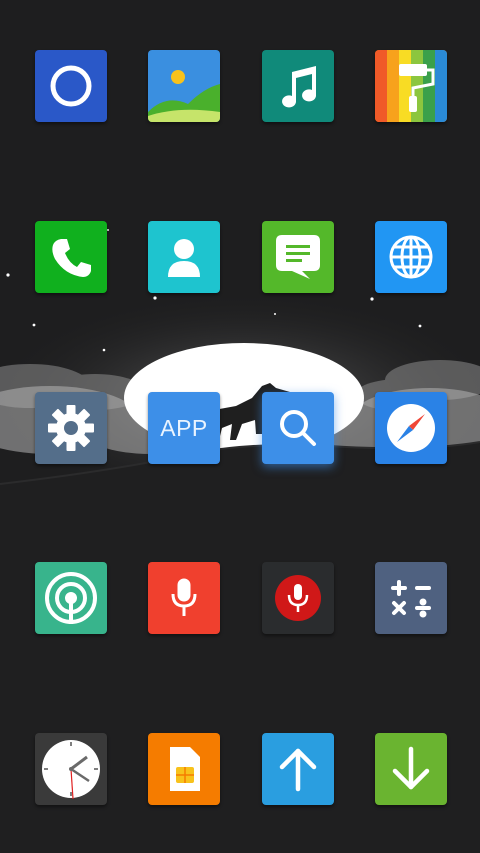  What do you see at coordinates (71, 257) in the screenshot?
I see `phone-icon` at bounding box center [71, 257].